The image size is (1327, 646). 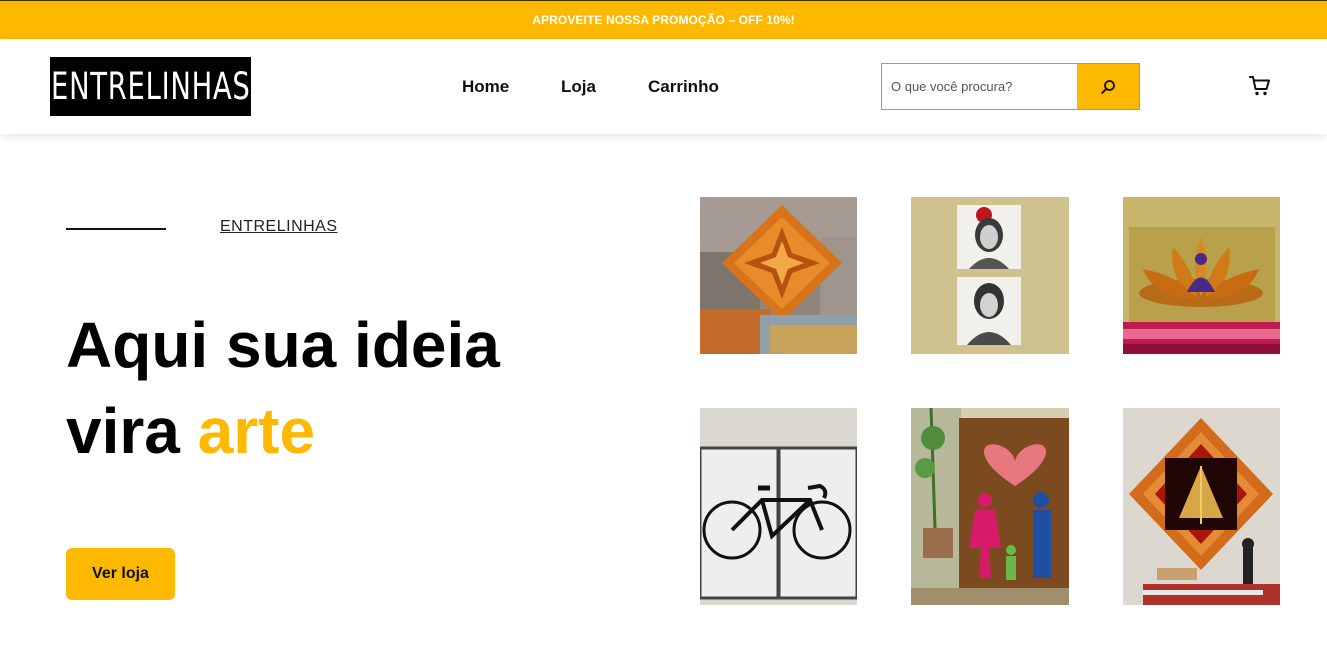 I want to click on search-button, so click(x=1108, y=86).